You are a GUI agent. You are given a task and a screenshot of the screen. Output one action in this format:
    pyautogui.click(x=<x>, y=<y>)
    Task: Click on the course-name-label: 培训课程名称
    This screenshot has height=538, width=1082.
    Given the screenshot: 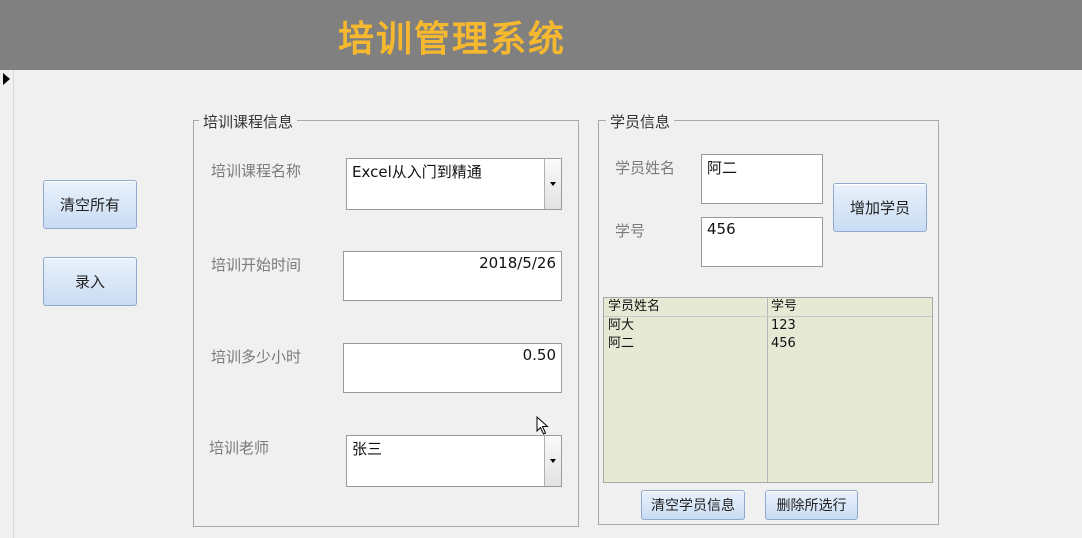 What is the action you would take?
    pyautogui.click(x=256, y=171)
    